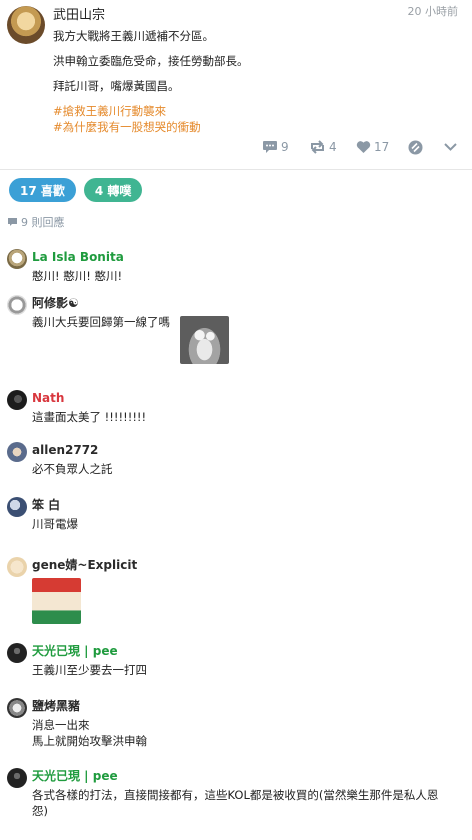 The width and height of the screenshot is (472, 840). I want to click on gene-avatar, so click(17, 567).